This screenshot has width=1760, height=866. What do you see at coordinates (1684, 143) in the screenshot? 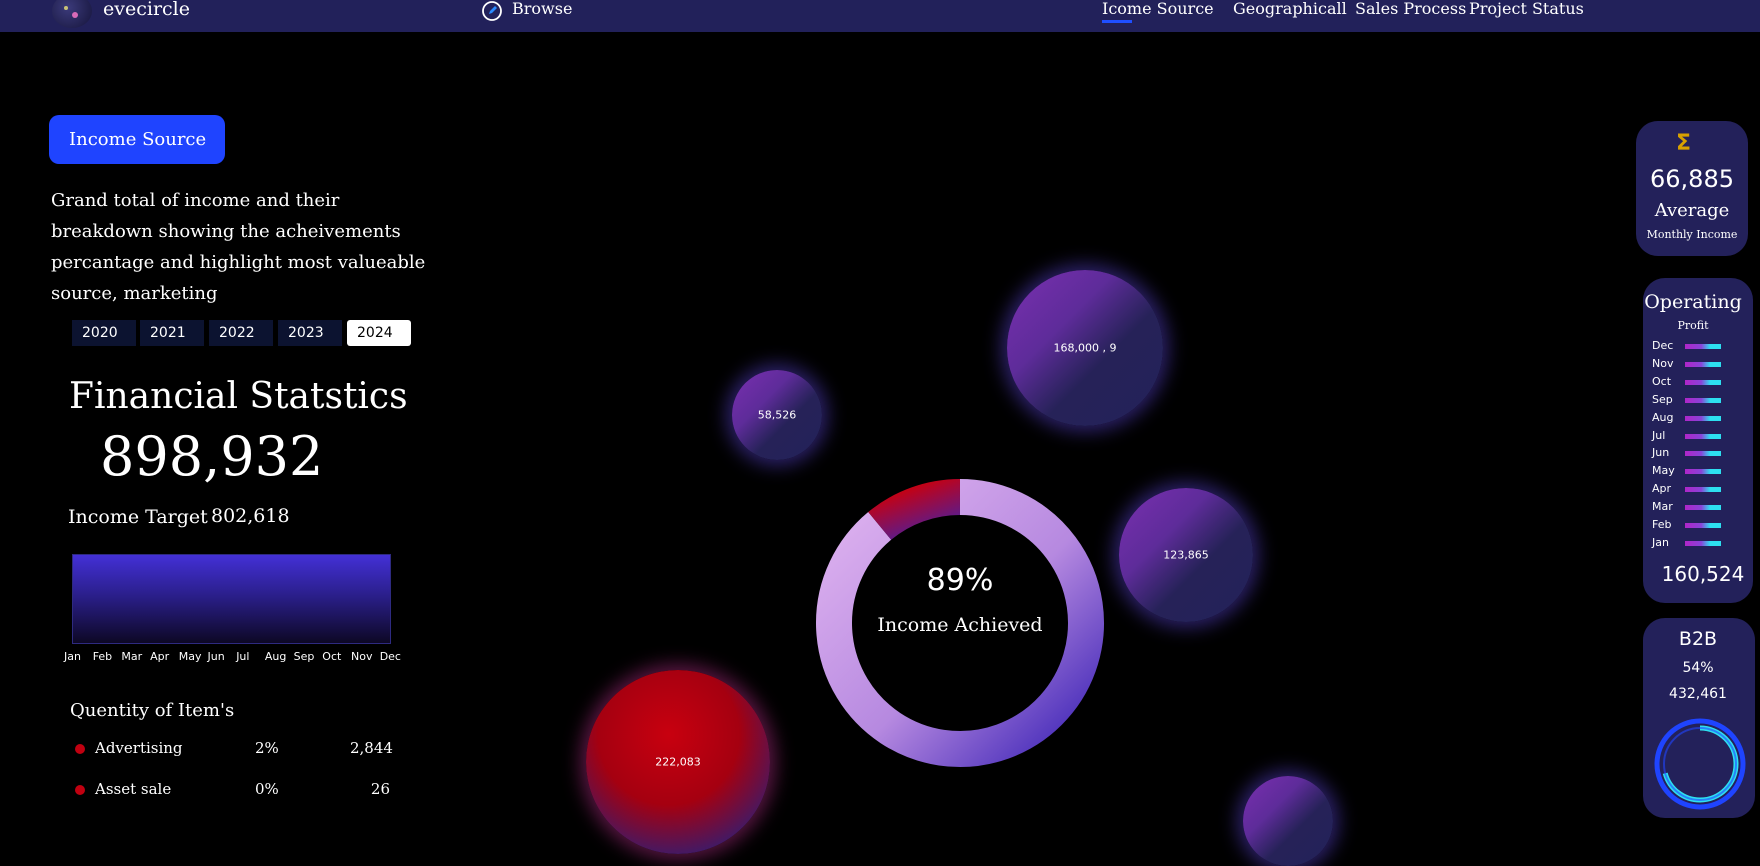
I see `sigma-icon: Σ` at bounding box center [1684, 143].